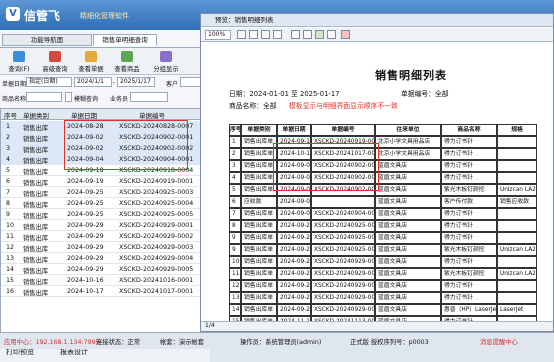 The height and width of the screenshot is (362, 554). What do you see at coordinates (10, 236) in the screenshot?
I see `table-cell: 11` at bounding box center [10, 236].